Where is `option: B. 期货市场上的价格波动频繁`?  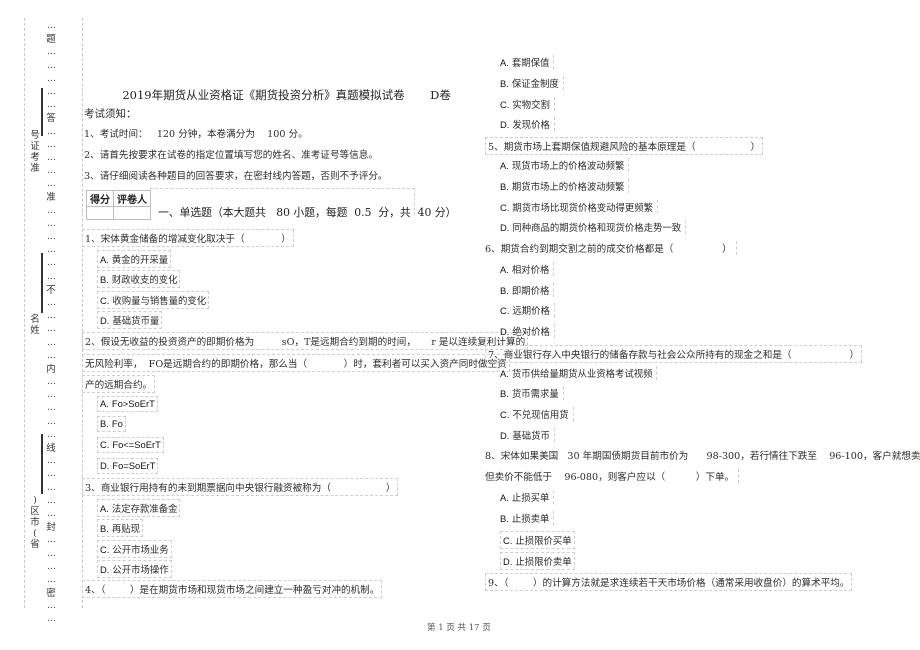 option: B. 期货市场上的价格波动频繁 is located at coordinates (565, 186).